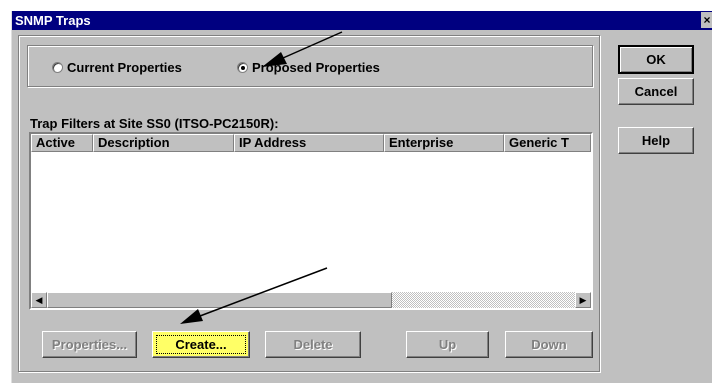 Image resolution: width=712 pixels, height=383 pixels. I want to click on properties-mode-group: Current Properties Proposed Properties, so click(310, 66).